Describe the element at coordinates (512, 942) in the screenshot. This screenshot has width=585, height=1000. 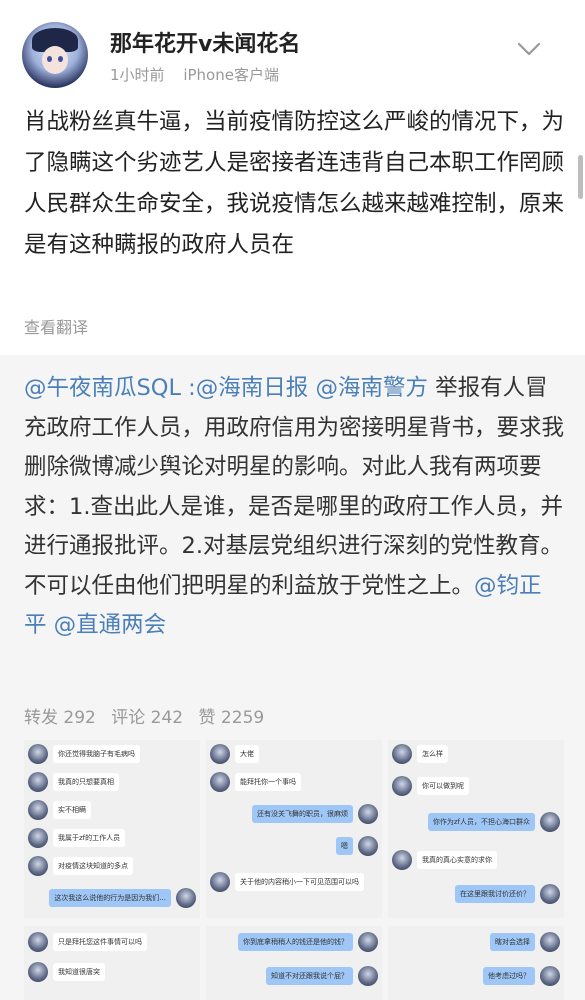
I see `chat-bubble: 瞎对会选择` at that location.